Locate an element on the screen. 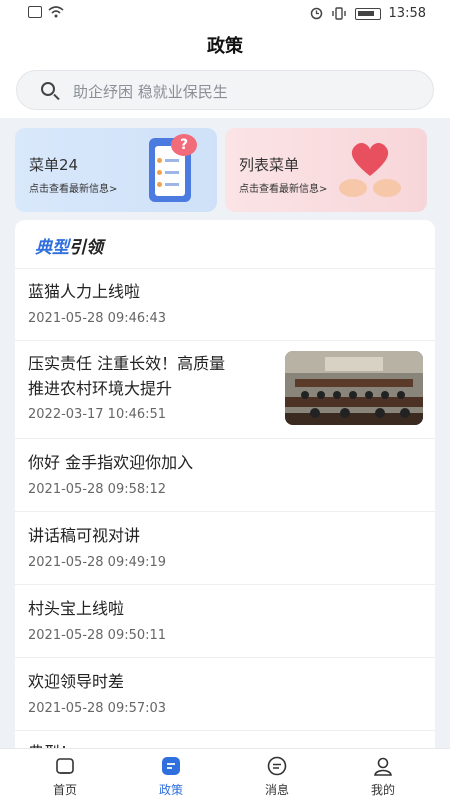 This screenshot has height=801, width=450. tab-messages: 消息 is located at coordinates (277, 776).